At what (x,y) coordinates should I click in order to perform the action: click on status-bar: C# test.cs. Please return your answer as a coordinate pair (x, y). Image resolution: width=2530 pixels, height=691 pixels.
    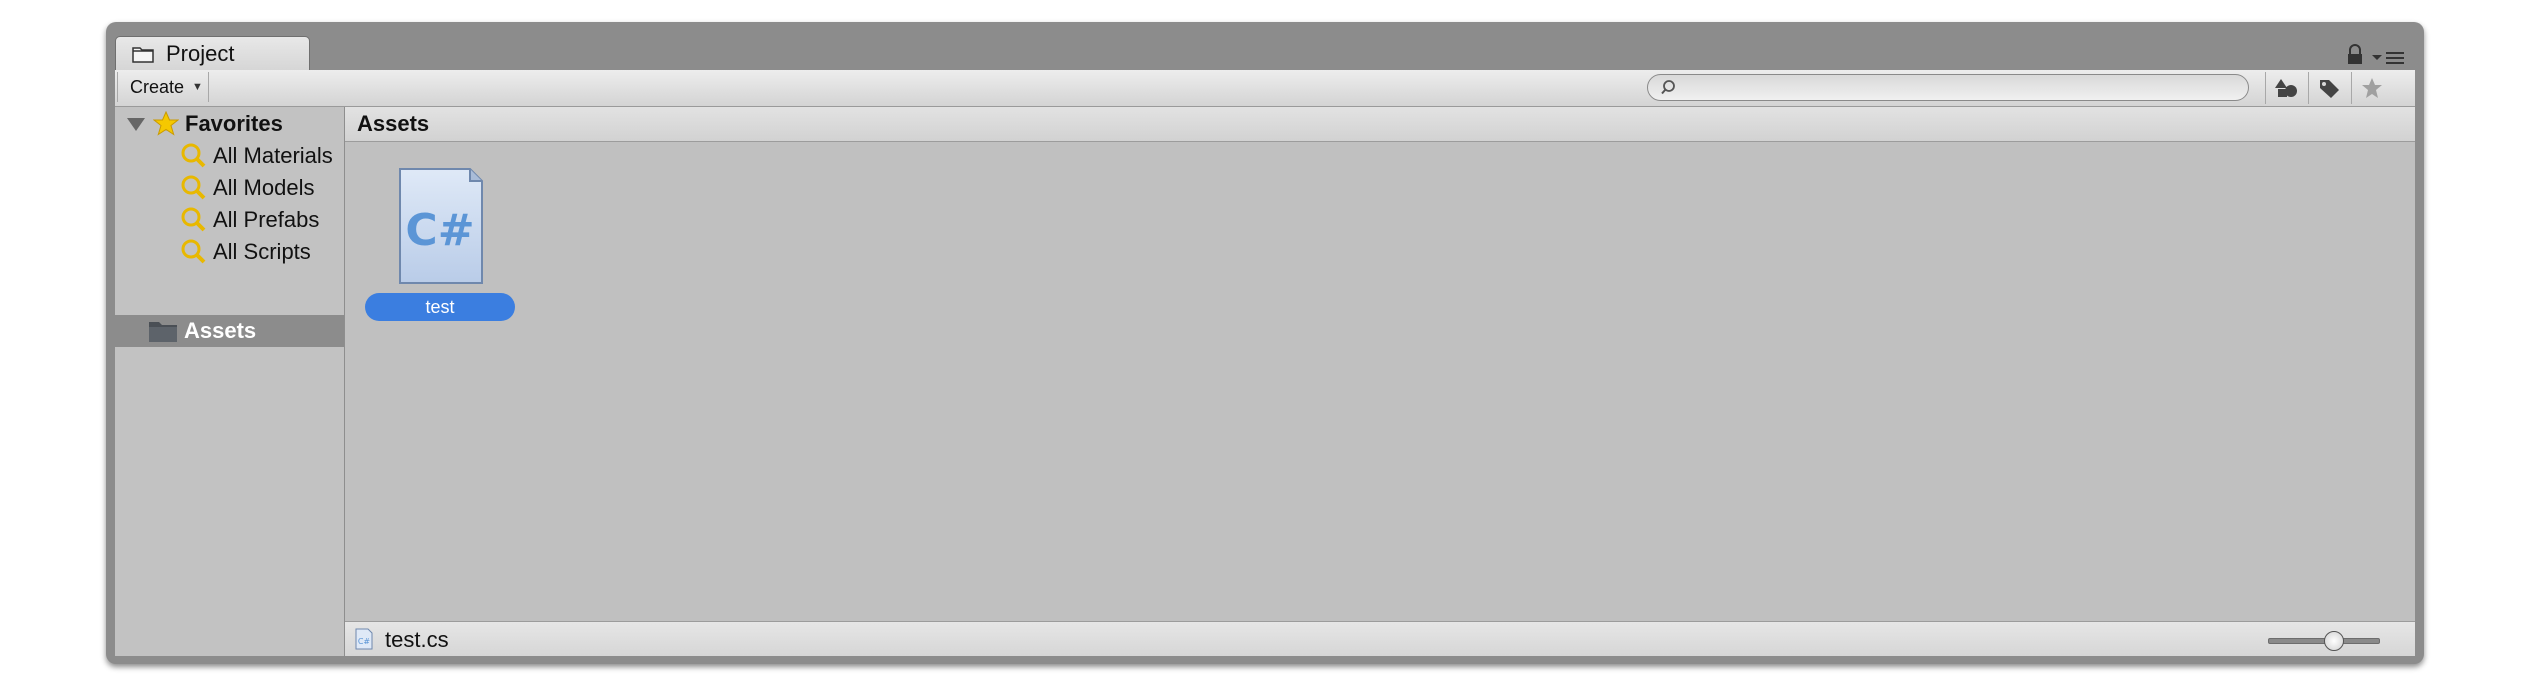
    Looking at the image, I should click on (1380, 638).